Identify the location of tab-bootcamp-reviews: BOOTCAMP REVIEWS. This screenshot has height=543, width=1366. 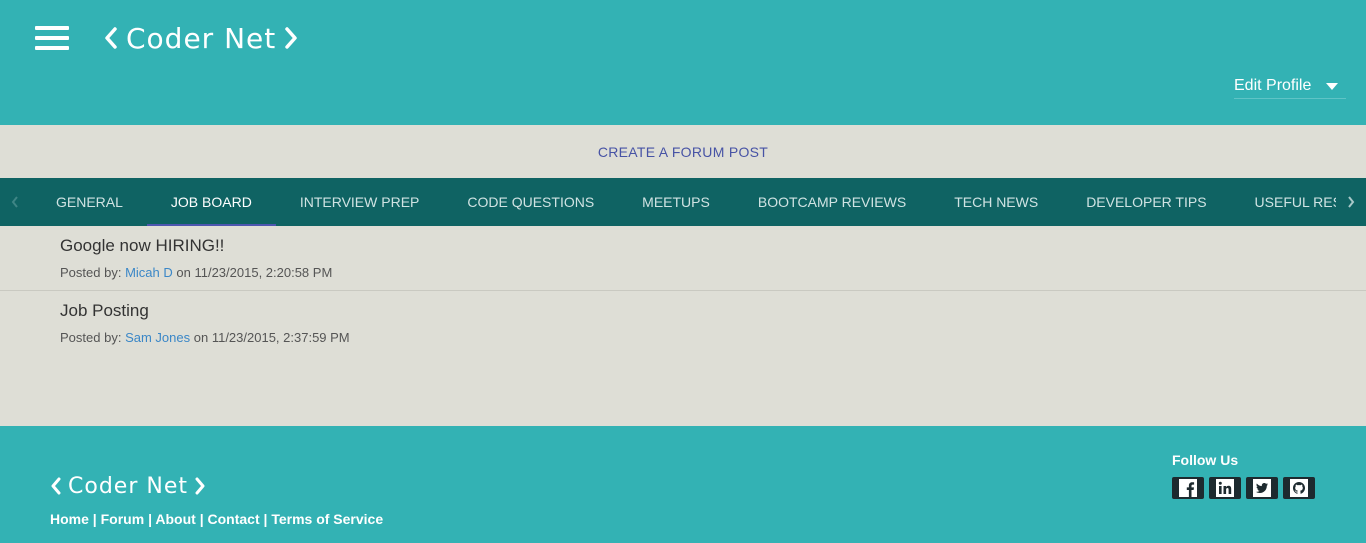
(832, 202).